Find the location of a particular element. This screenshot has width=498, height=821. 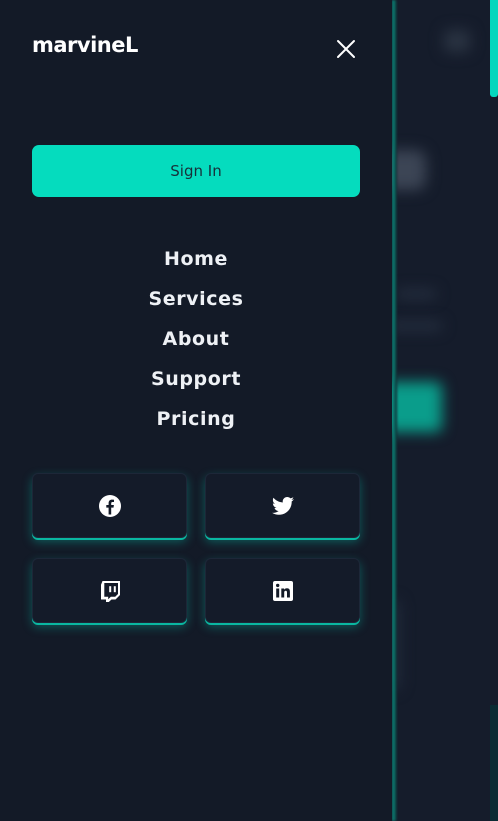

linkedin-icon is located at coordinates (282, 590).